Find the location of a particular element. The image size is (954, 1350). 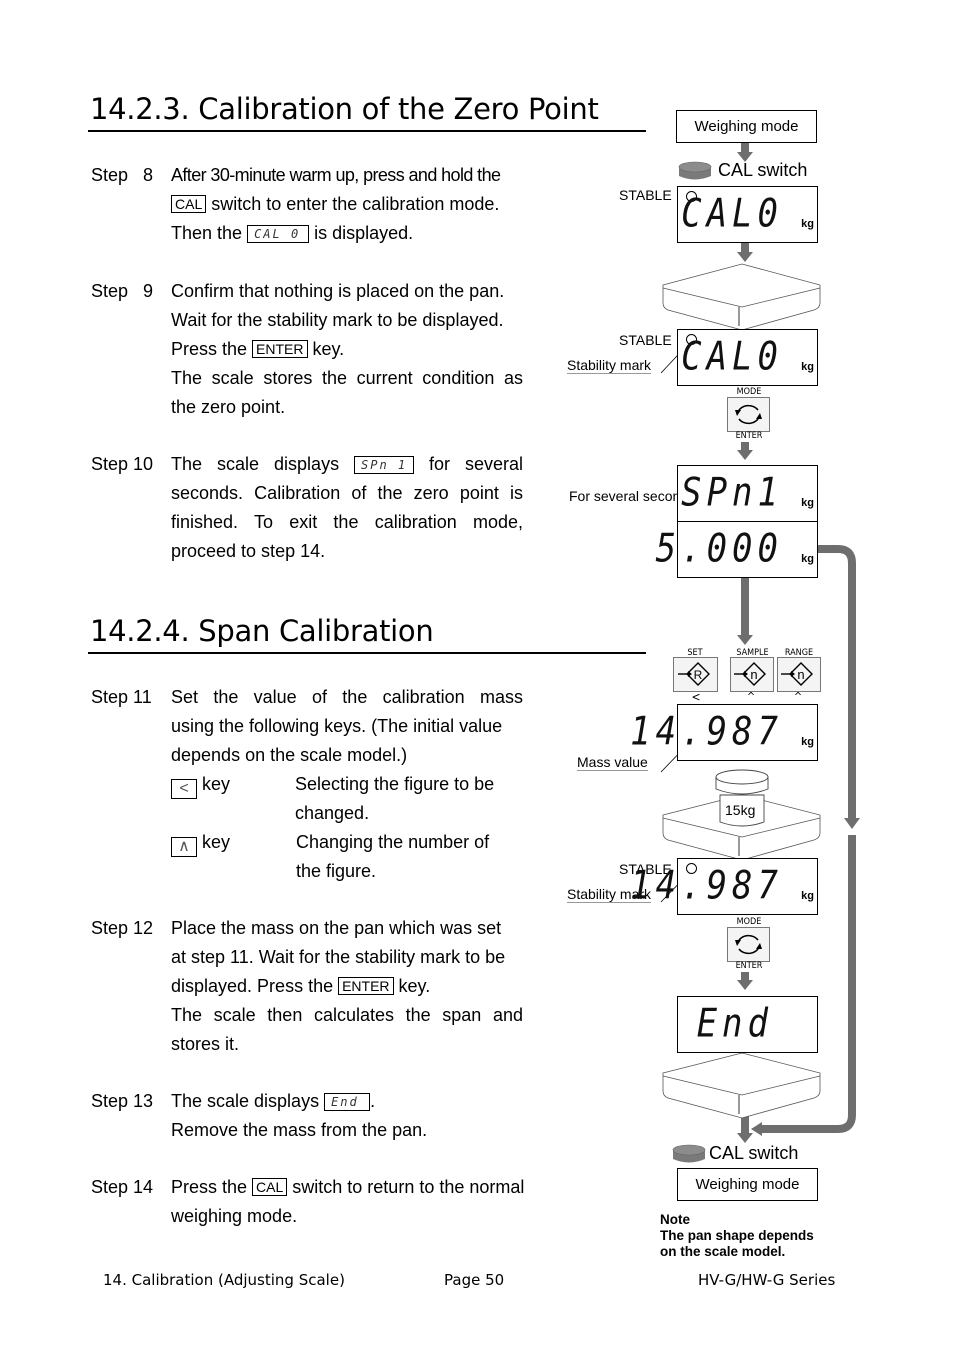

weighing-mode-box-bottom: Weighing mode is located at coordinates (747, 1184).